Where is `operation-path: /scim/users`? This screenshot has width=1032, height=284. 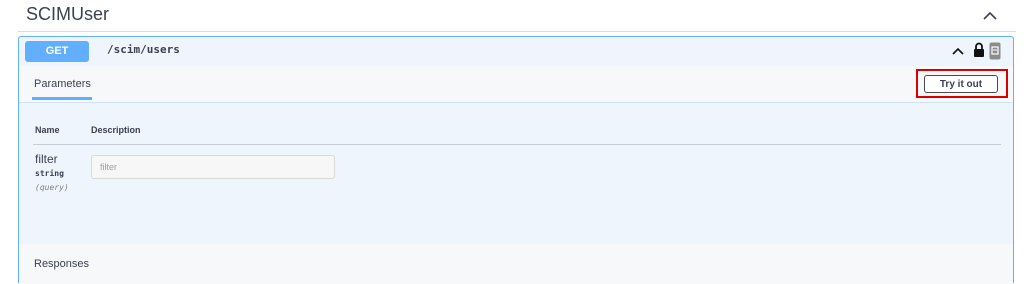 operation-path: /scim/users is located at coordinates (143, 49).